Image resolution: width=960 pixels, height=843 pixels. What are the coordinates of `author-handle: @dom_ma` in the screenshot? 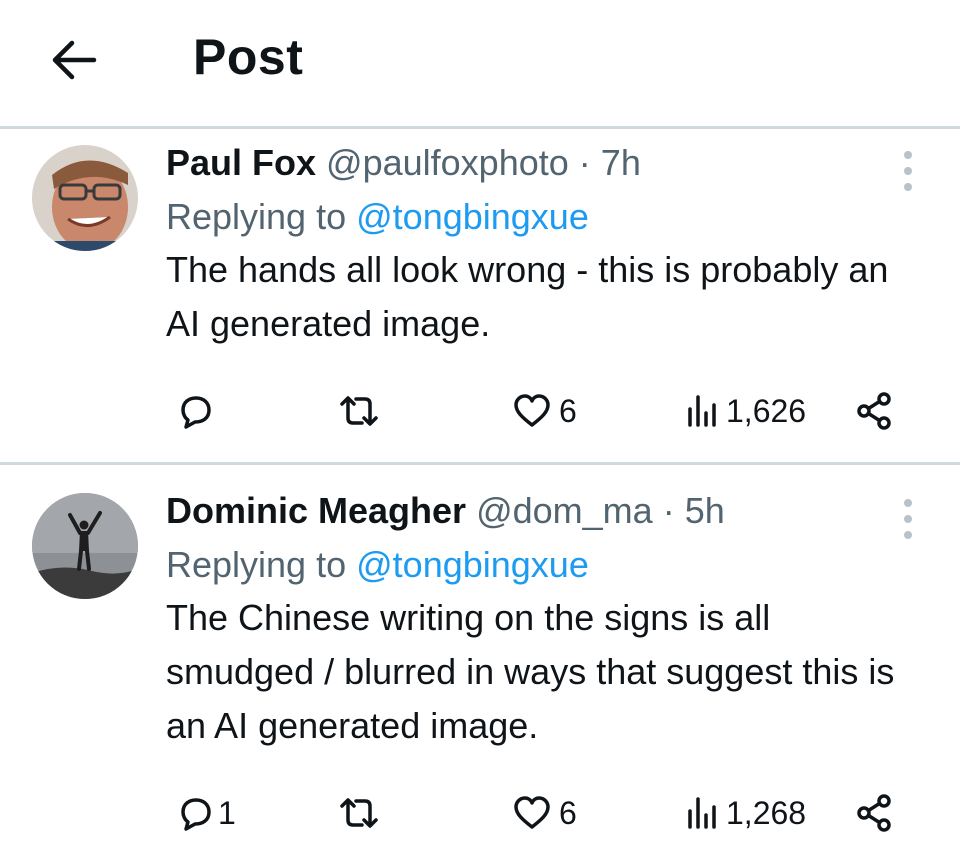 It's located at (564, 510).